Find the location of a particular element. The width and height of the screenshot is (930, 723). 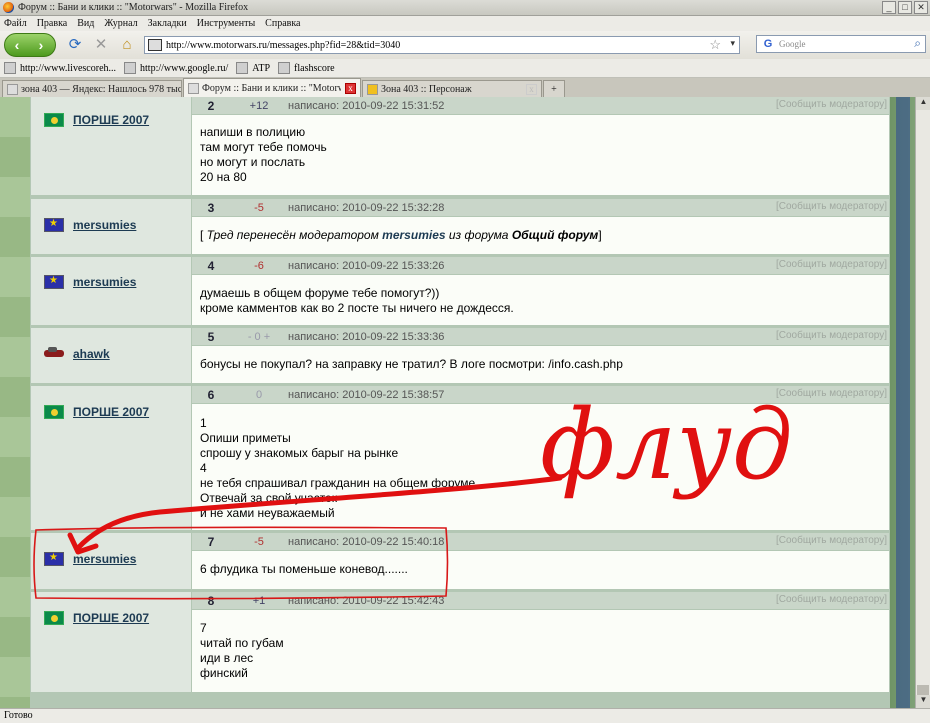

stop-icon: ✕ is located at coordinates (101, 45).